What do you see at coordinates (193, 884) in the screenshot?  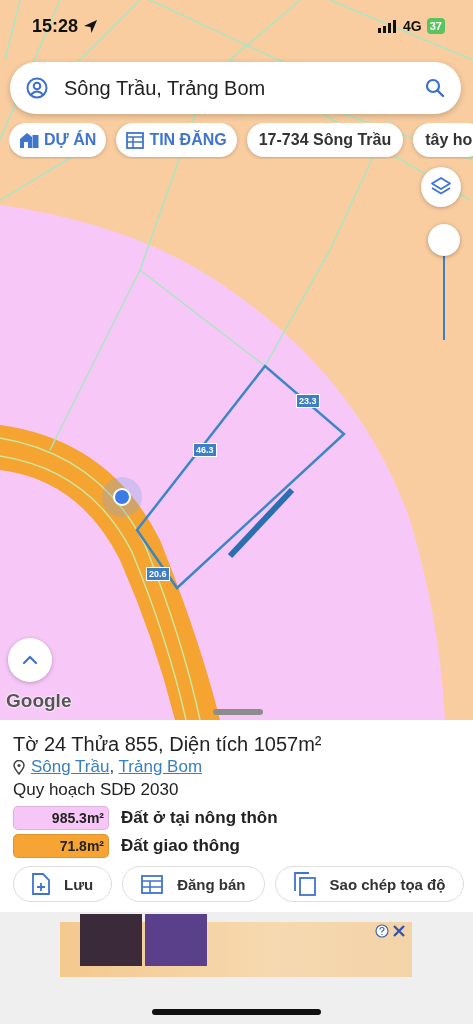 I see `post-button: Đăng bán` at bounding box center [193, 884].